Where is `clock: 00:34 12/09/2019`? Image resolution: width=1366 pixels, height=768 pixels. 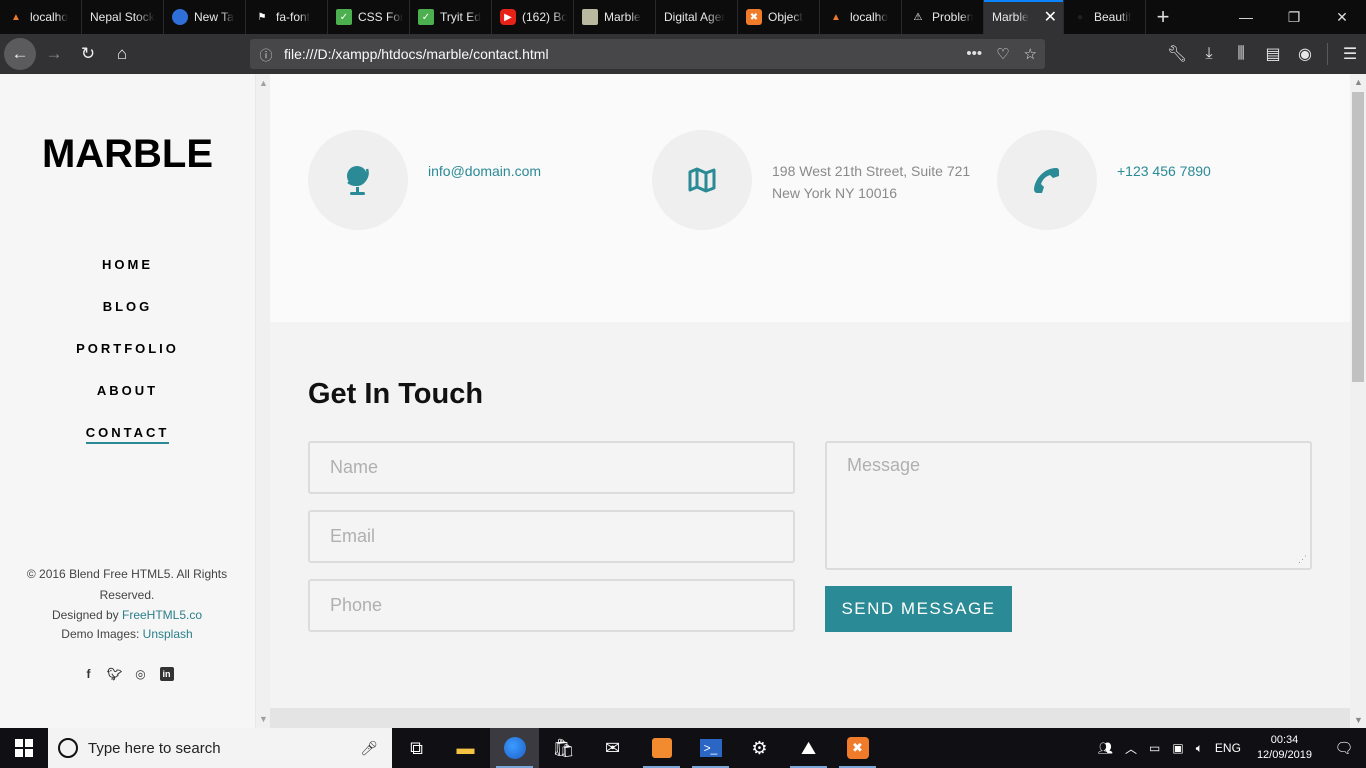
clock: 00:34 12/09/2019 is located at coordinates (1284, 748).